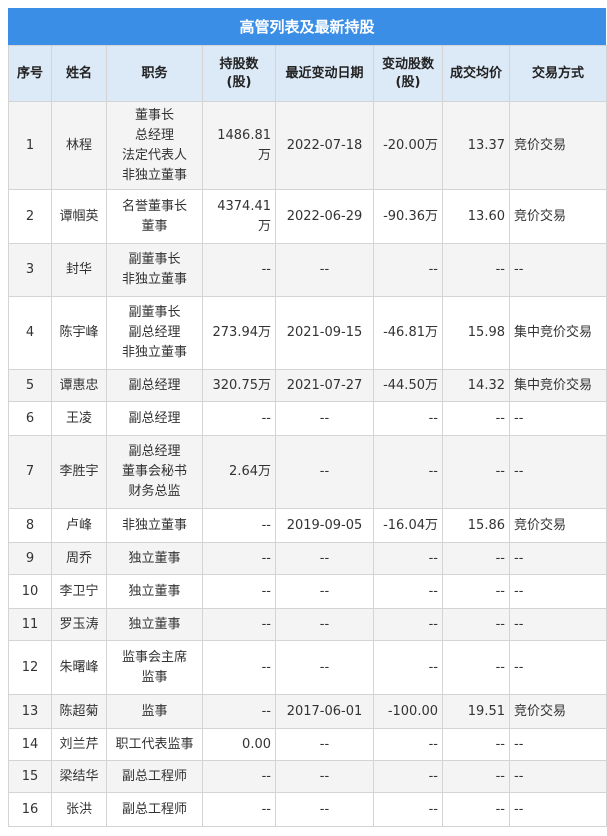 Image resolution: width=607 pixels, height=836 pixels. I want to click on table-row: 13 陈超菊 监事 -- 2017-06-01 -100.00 19.51 竞价交易, so click(307, 711).